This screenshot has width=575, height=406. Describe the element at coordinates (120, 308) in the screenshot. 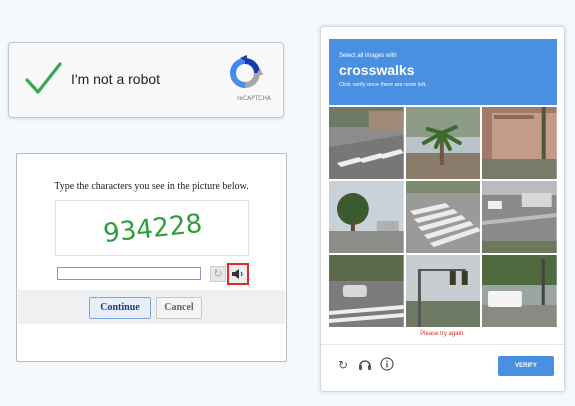

I see `continue-button: Continue` at that location.